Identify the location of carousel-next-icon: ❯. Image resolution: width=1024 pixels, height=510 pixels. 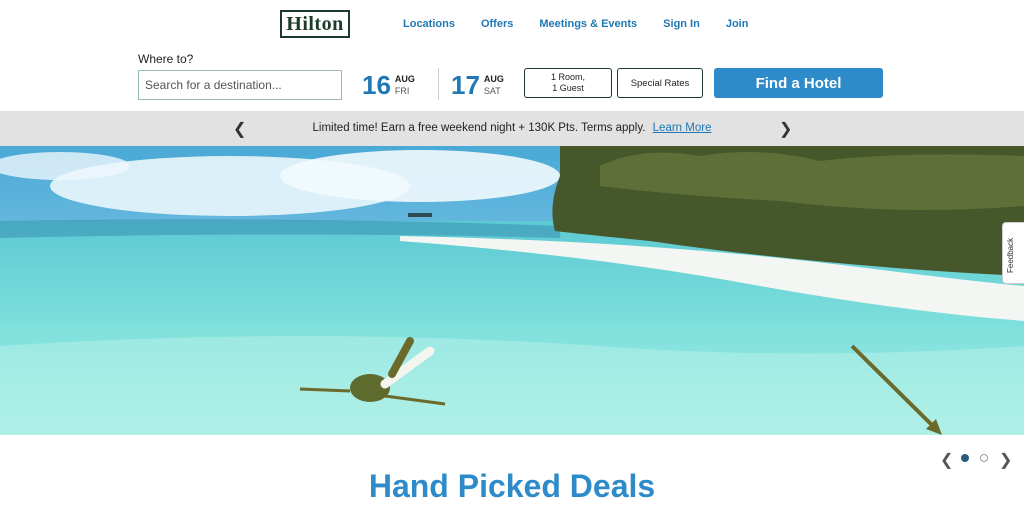
(1005, 460).